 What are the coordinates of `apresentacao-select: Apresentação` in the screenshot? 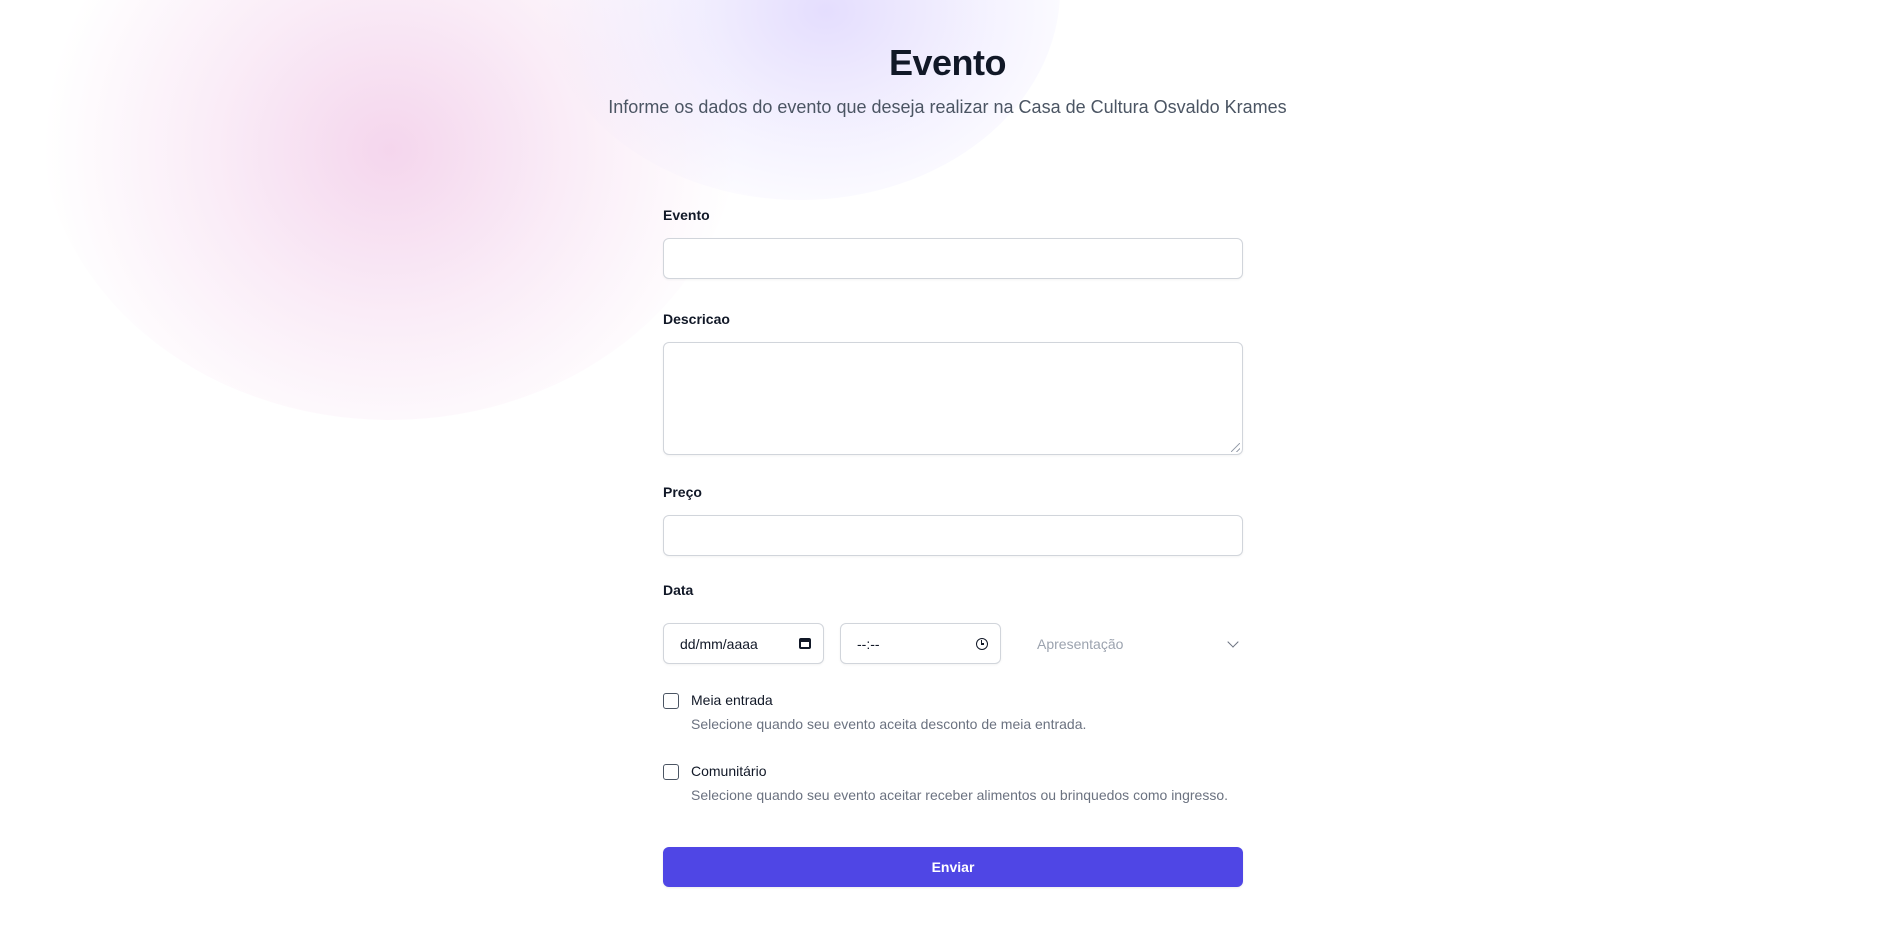 It's located at (1130, 643).